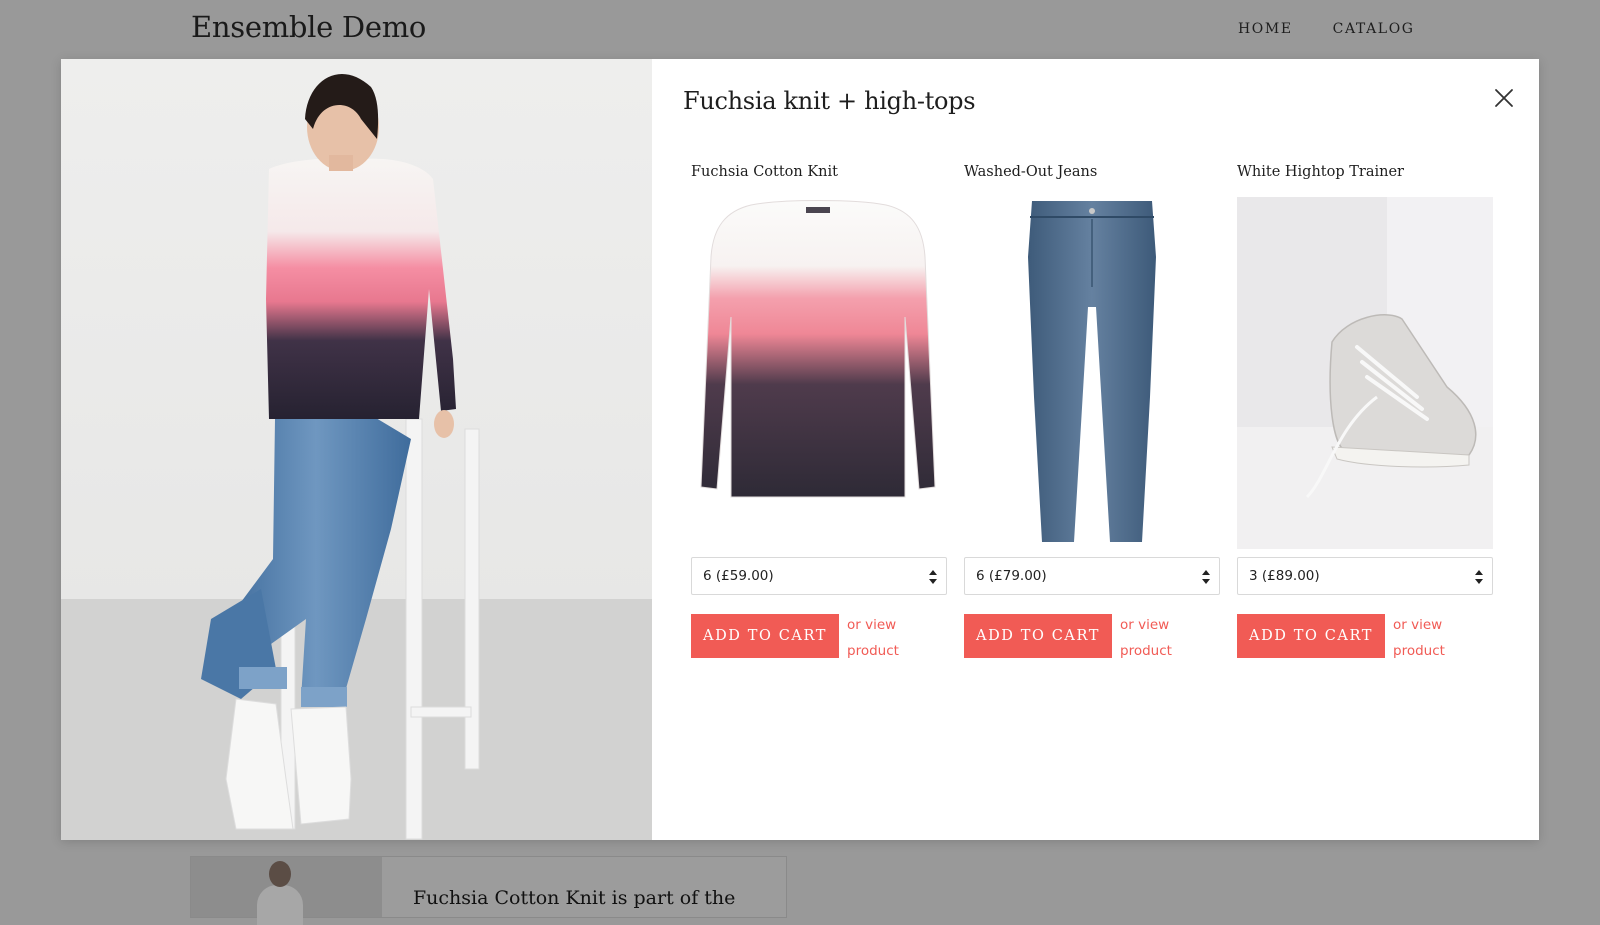 The image size is (1600, 925). What do you see at coordinates (1092, 576) in the screenshot?
I see `size-select: 6 (£79.00)` at bounding box center [1092, 576].